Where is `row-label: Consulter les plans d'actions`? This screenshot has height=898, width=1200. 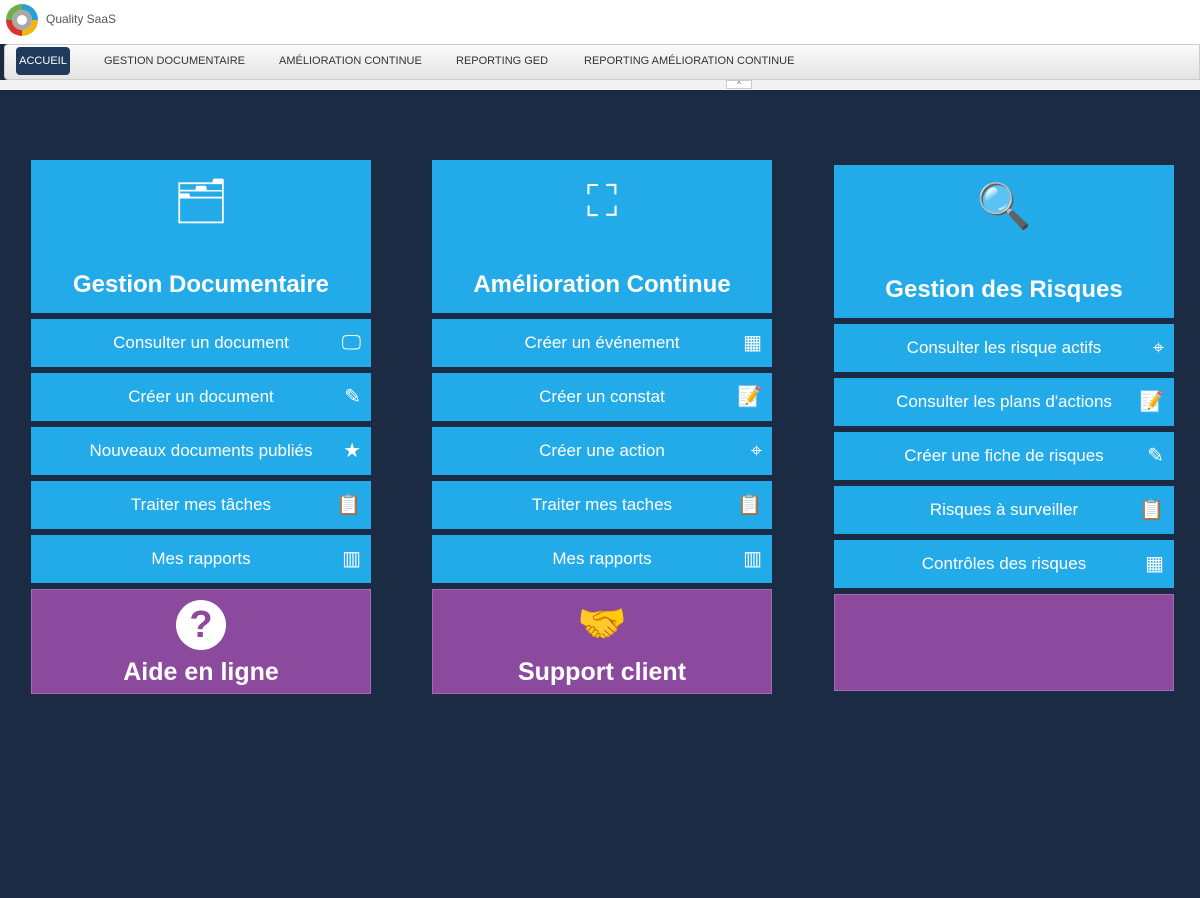 row-label: Consulter les plans d'actions is located at coordinates (1004, 401).